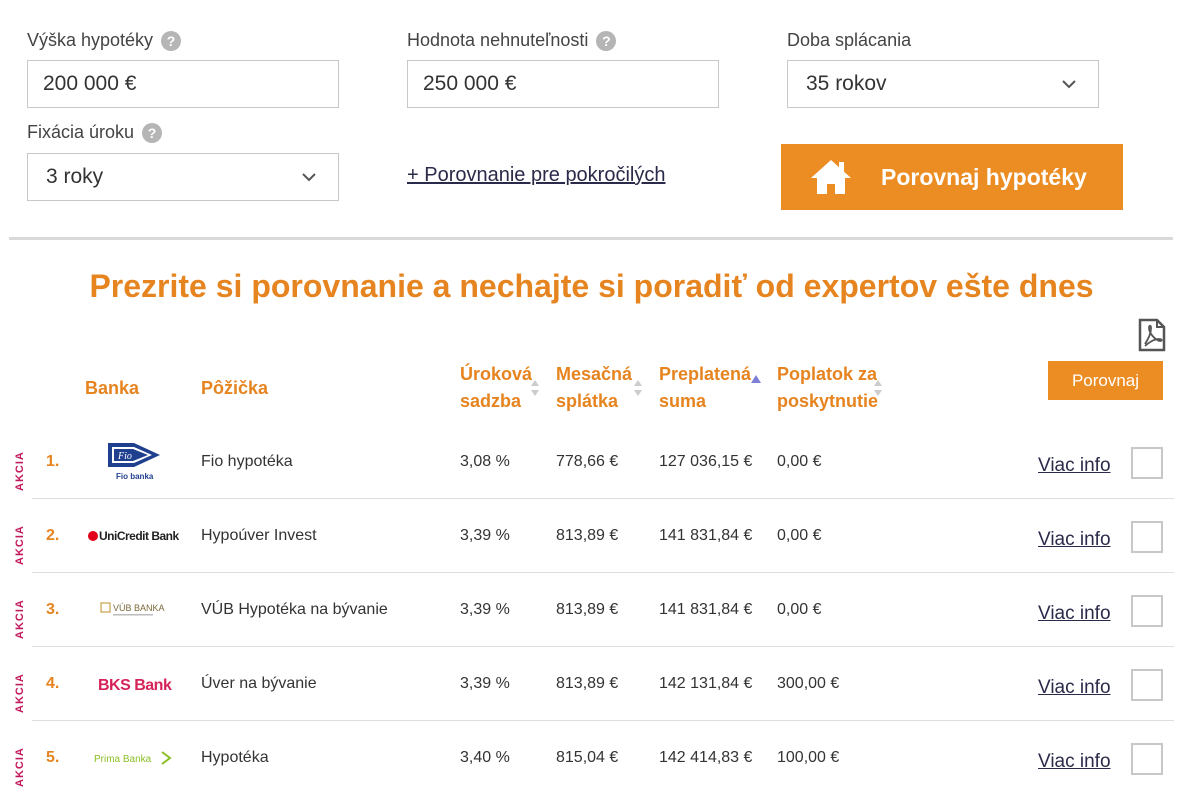 The height and width of the screenshot is (795, 1183). What do you see at coordinates (259, 535) in the screenshot?
I see `loan-name: Hypoúver Invest` at bounding box center [259, 535].